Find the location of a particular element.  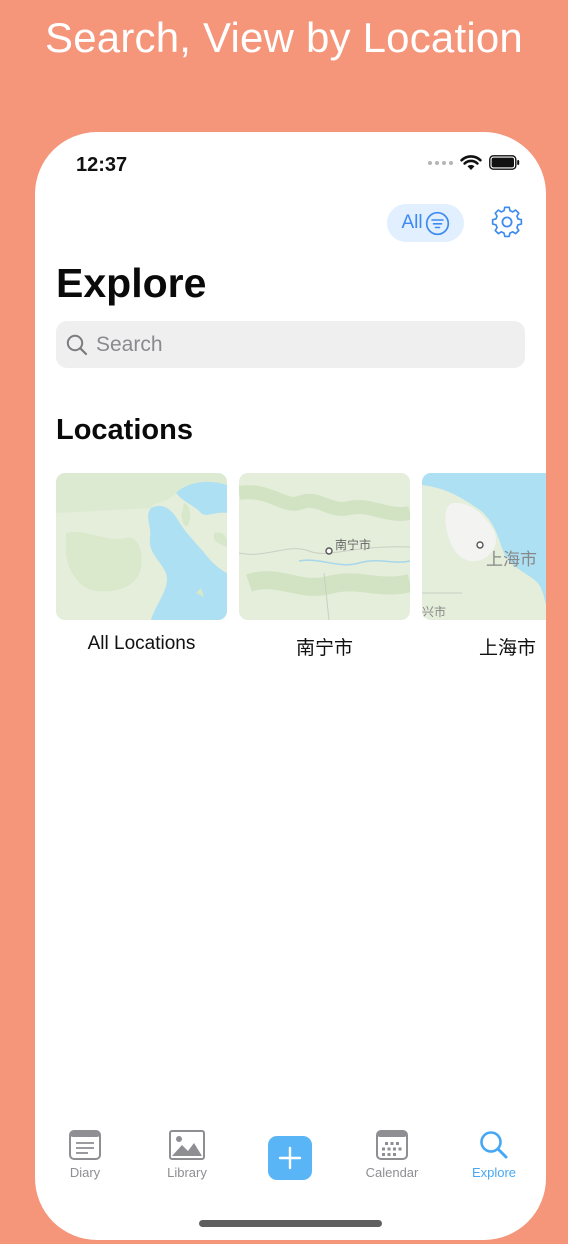

tab-calendar: Calendar is located at coordinates (392, 1155).